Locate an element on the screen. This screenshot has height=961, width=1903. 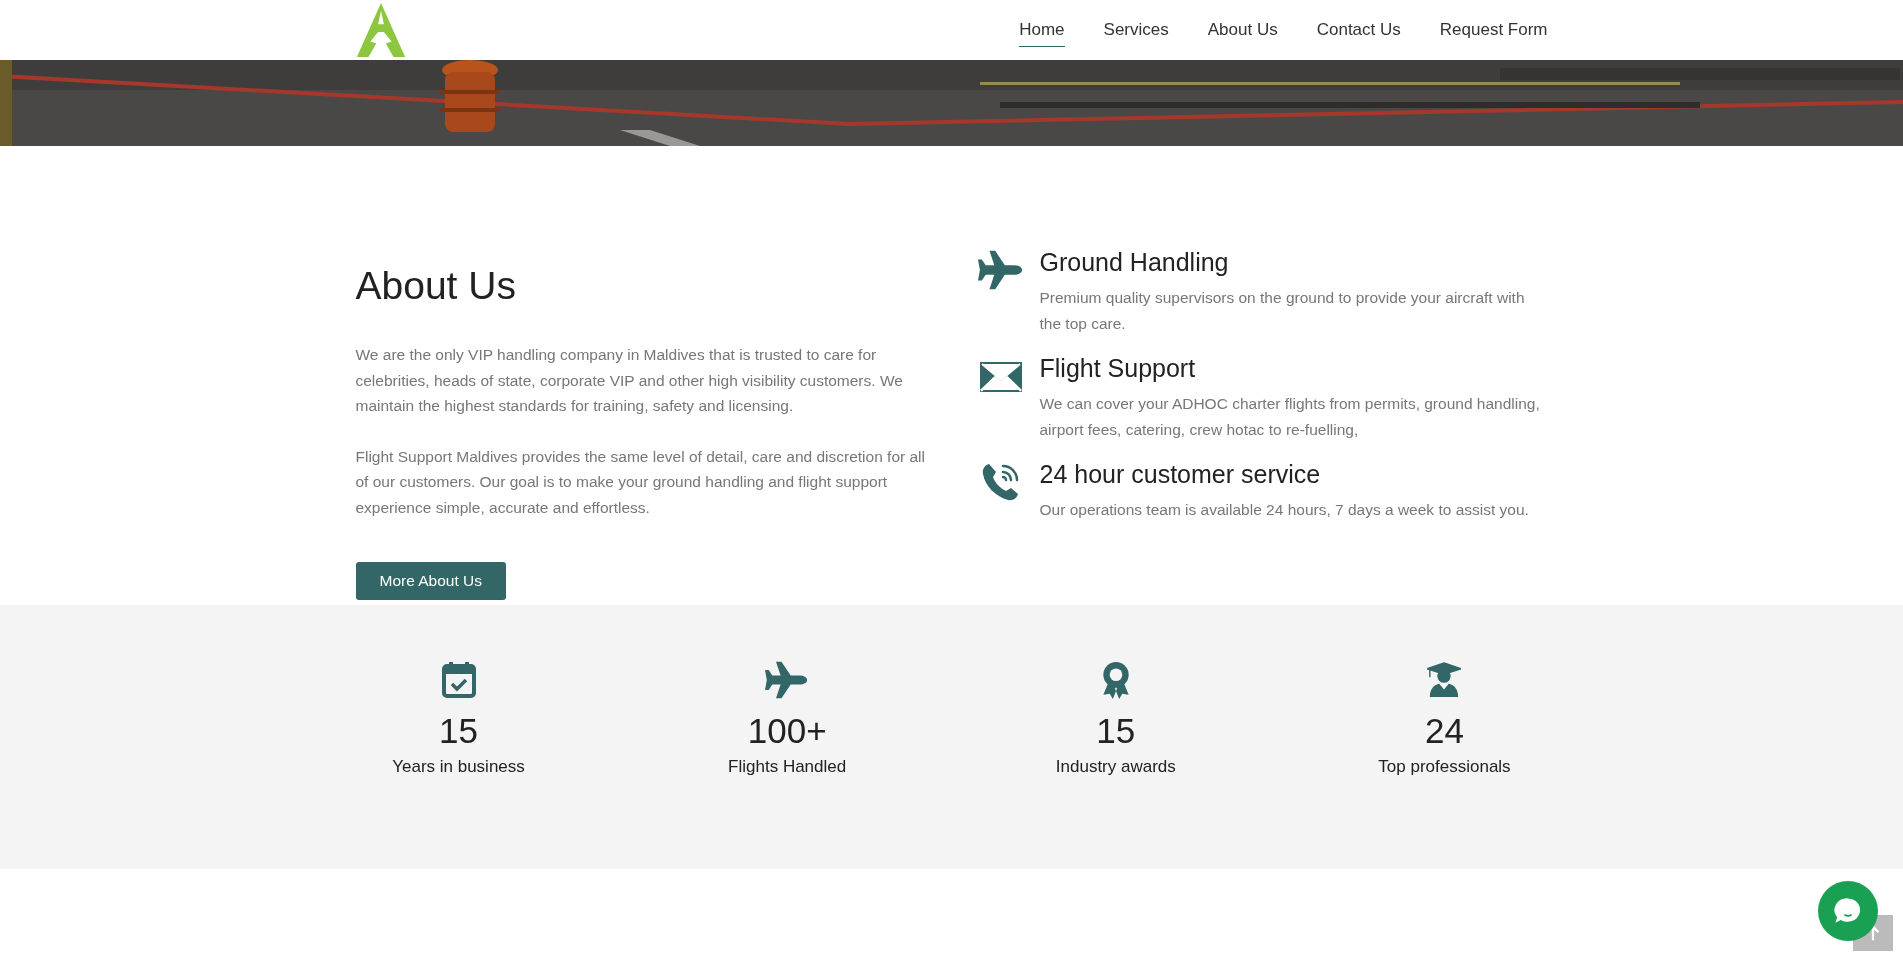
feature-text: Premium quality supervisors on the ground to provide your aircraft with the top care. is located at coordinates (1282, 311).